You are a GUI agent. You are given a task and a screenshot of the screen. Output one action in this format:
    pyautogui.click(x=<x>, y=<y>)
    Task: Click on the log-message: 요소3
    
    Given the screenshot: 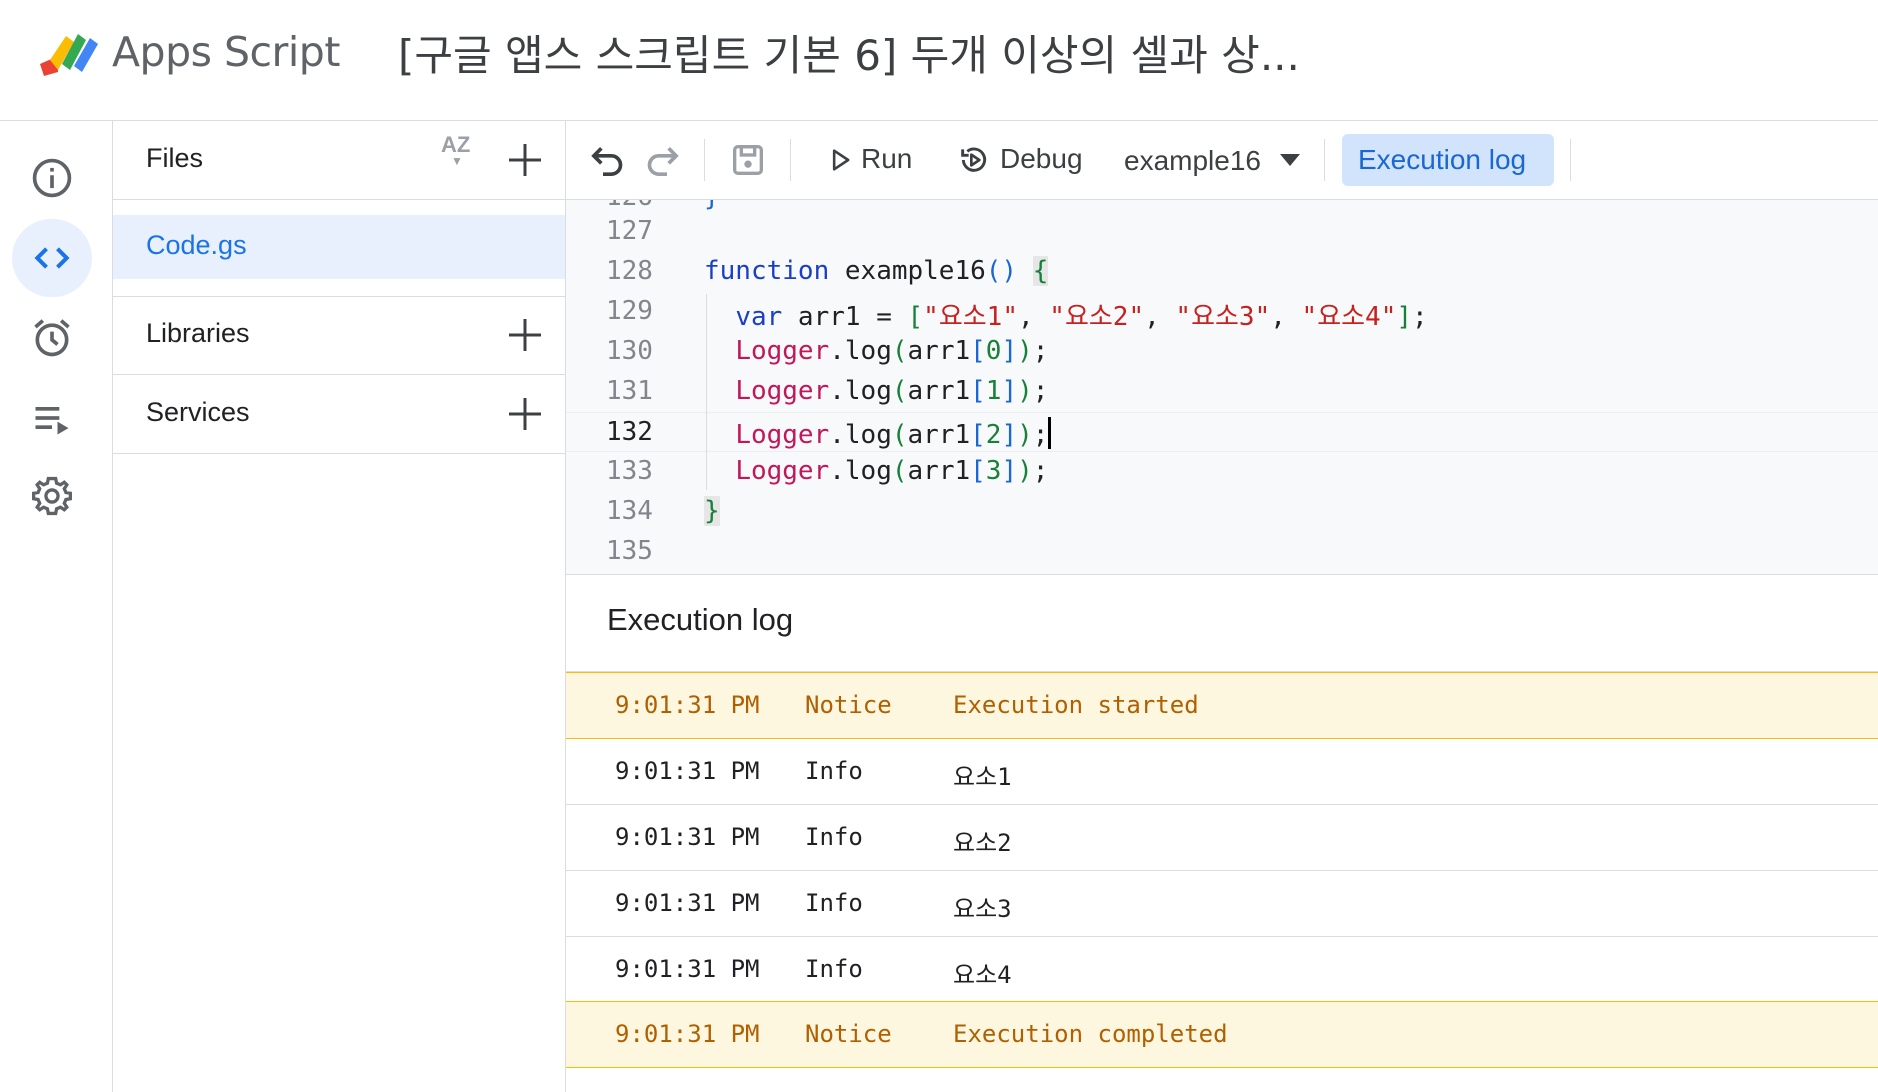 What is the action you would take?
    pyautogui.click(x=982, y=909)
    